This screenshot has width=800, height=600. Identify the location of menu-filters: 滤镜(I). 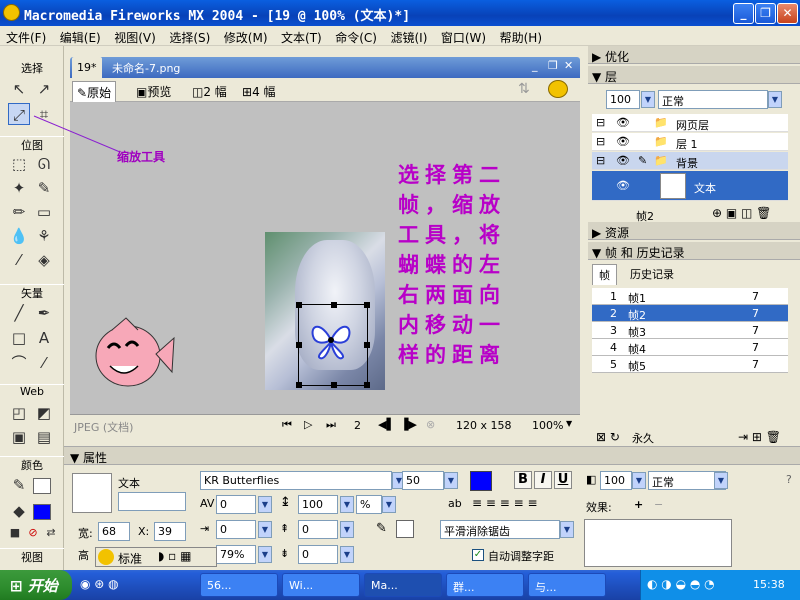
(407, 36).